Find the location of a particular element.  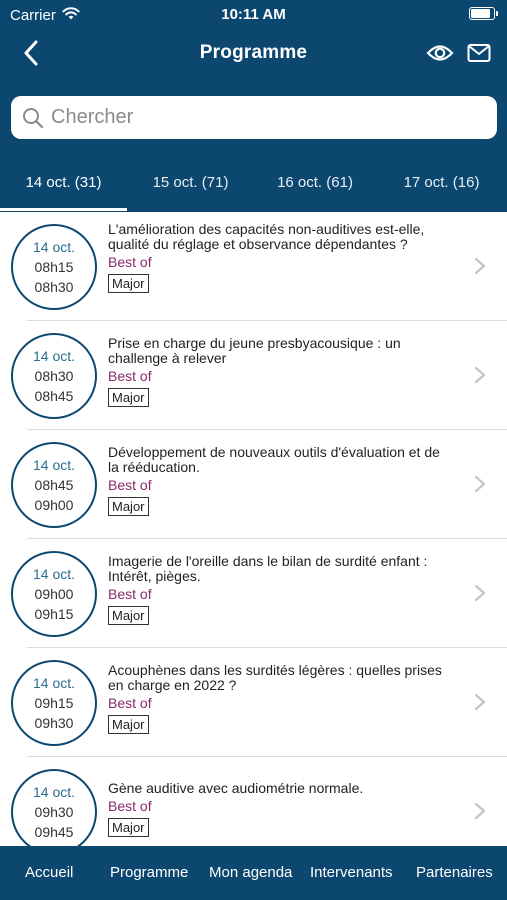

search-input is located at coordinates (261, 117).